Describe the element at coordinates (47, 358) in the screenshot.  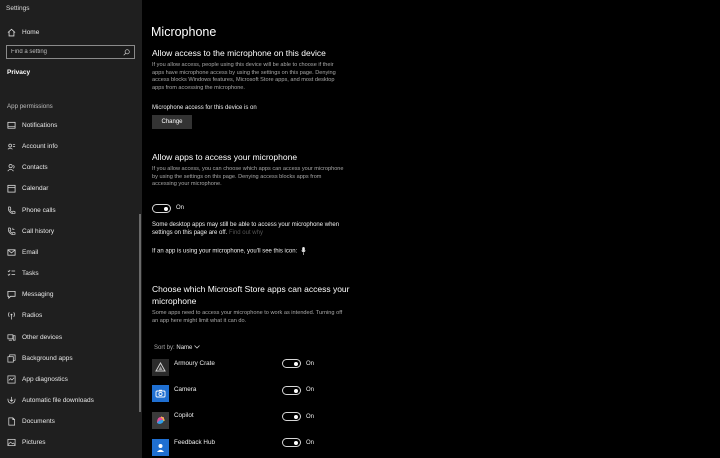
I see `sidebar-item-label: Background apps` at that location.